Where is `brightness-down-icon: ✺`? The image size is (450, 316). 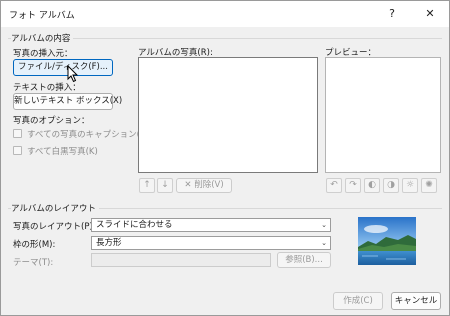 brightness-down-icon: ✺ is located at coordinates (429, 185).